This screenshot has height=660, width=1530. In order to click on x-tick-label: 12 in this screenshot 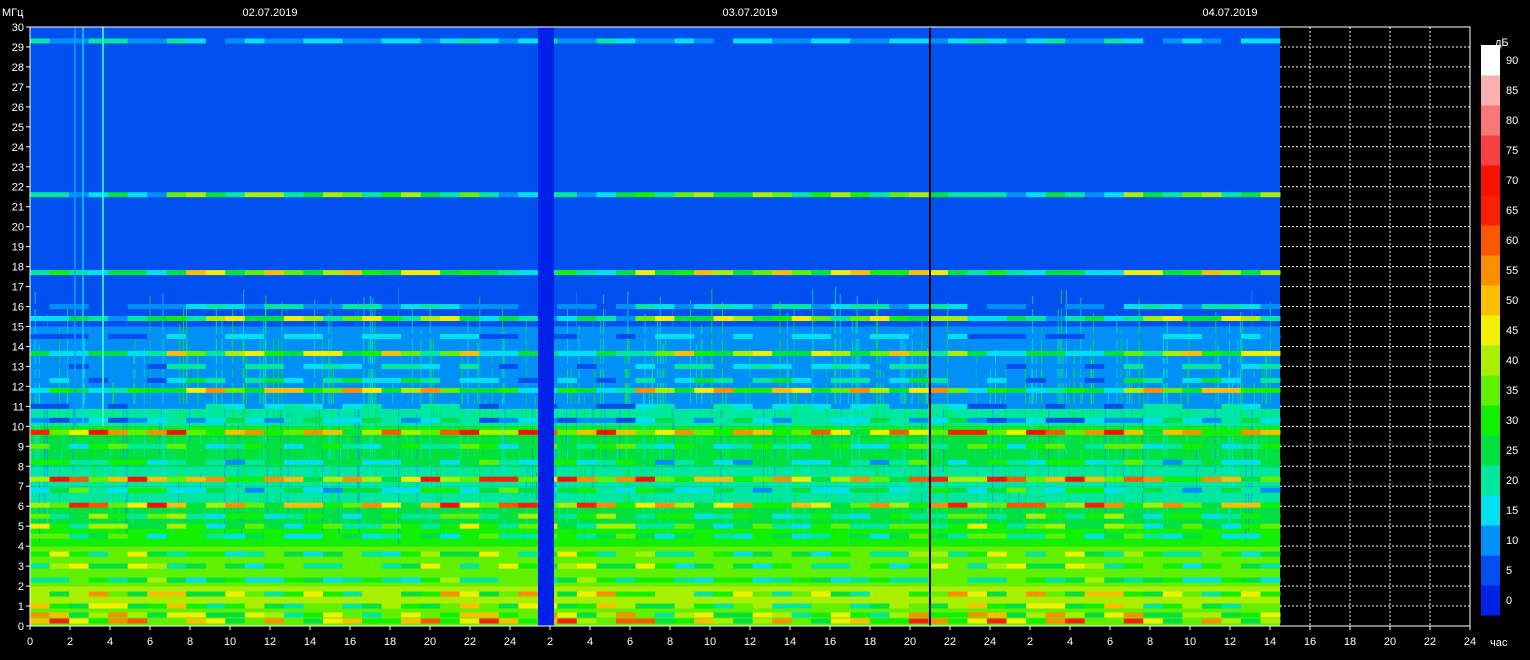, I will do `click(270, 642)`.